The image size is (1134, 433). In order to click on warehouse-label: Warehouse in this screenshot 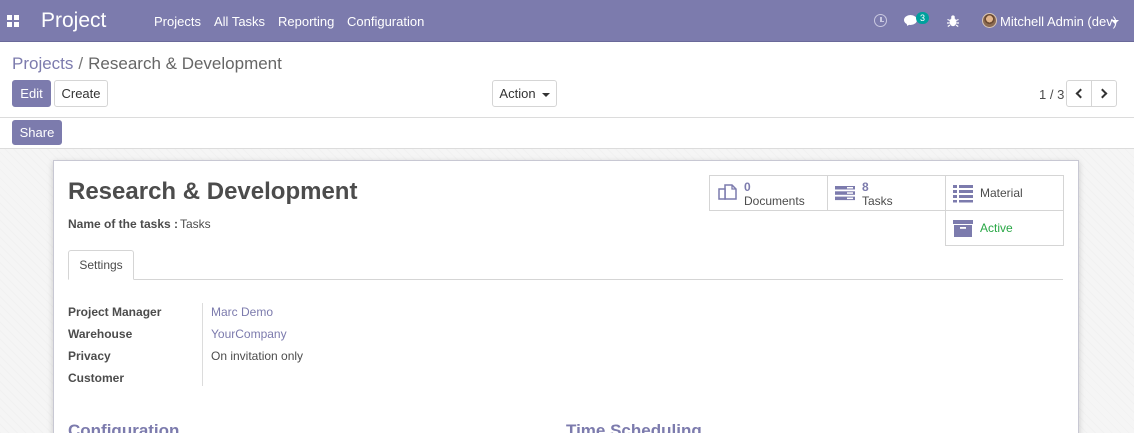, I will do `click(100, 334)`.